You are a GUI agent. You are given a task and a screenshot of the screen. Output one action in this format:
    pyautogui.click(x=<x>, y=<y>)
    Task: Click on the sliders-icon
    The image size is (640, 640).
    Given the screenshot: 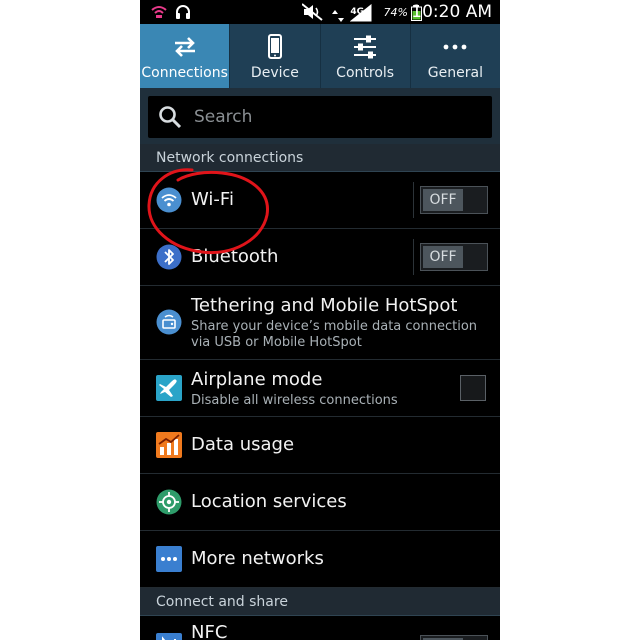 What is the action you would take?
    pyautogui.click(x=365, y=47)
    